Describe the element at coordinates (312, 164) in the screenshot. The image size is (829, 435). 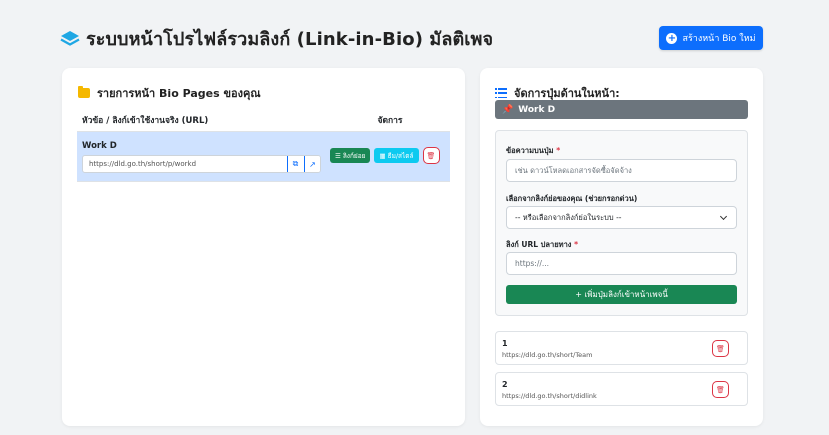
I see `external-link-icon: ↗` at that location.